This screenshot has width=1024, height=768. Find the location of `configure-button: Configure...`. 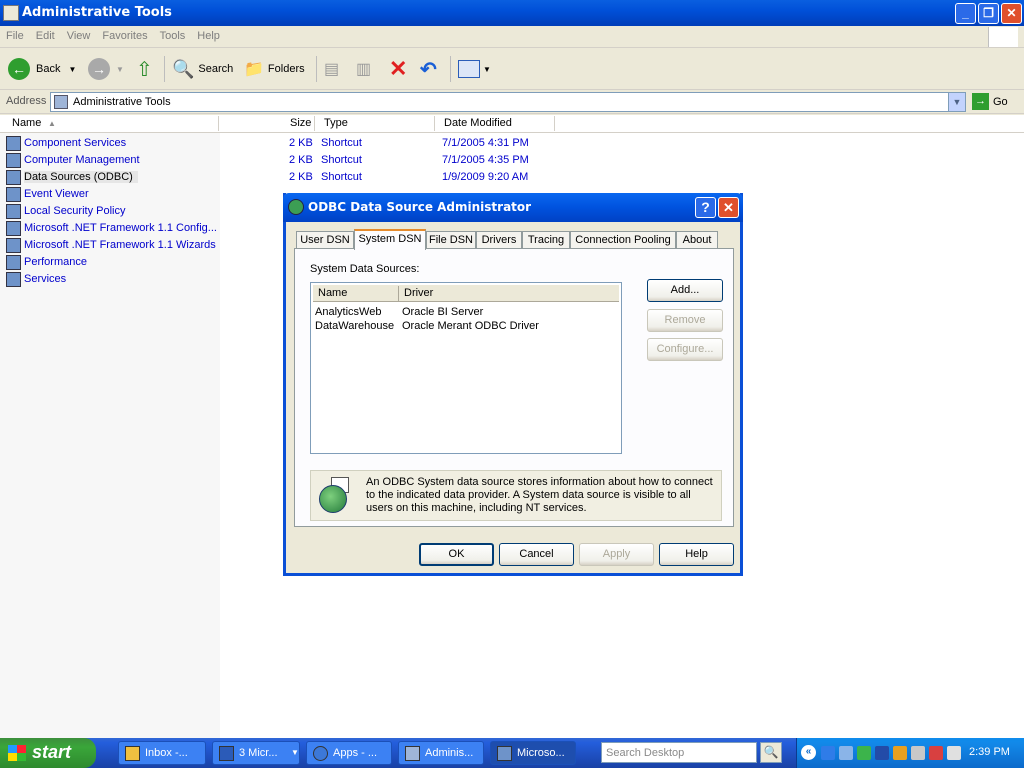

configure-button: Configure... is located at coordinates (685, 349).